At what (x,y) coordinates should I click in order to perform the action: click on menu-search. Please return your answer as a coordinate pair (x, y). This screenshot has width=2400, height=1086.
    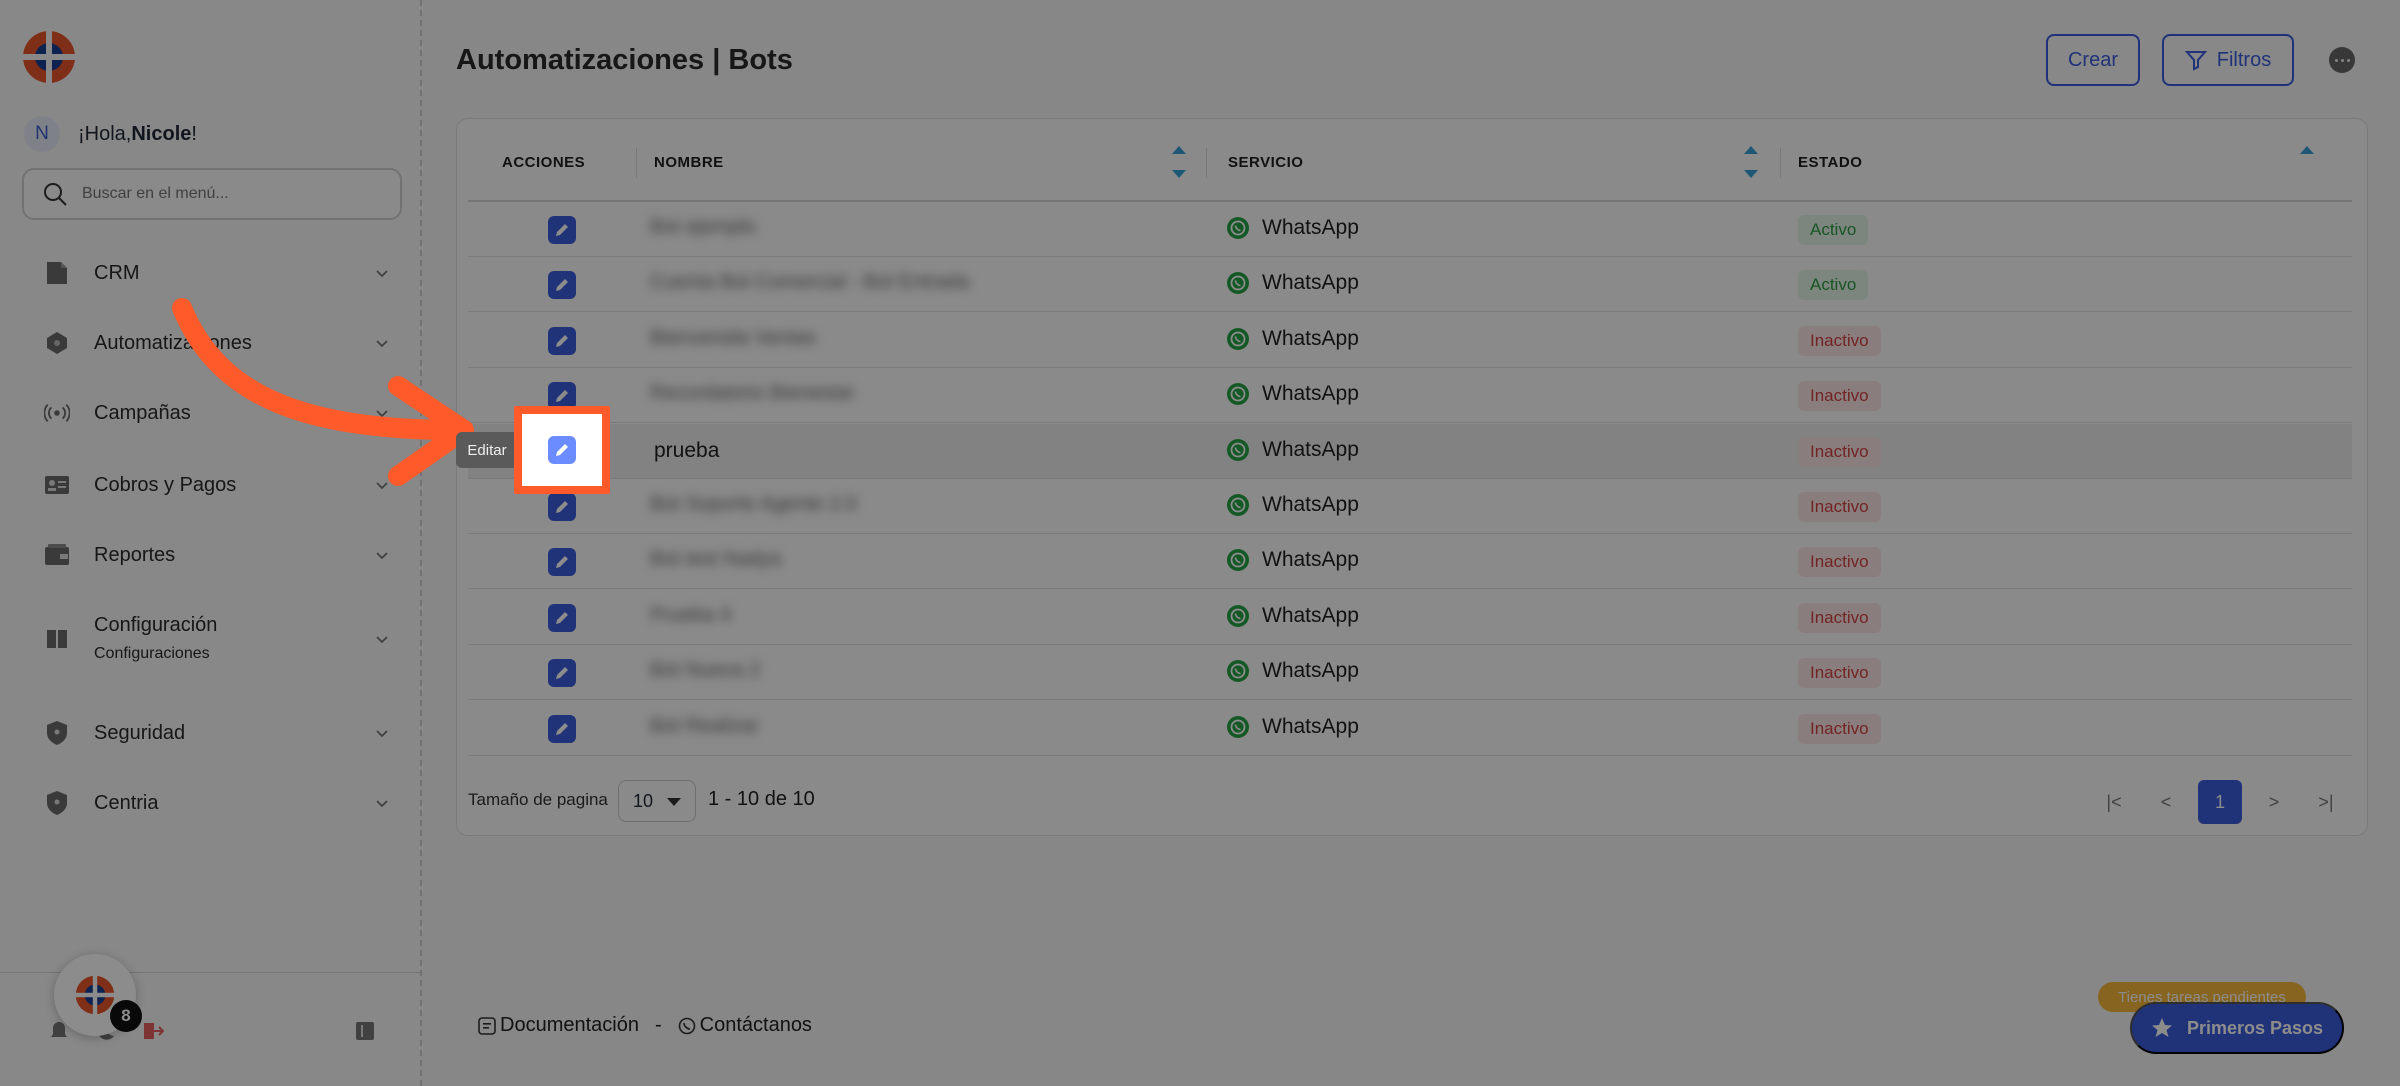
    Looking at the image, I should click on (212, 194).